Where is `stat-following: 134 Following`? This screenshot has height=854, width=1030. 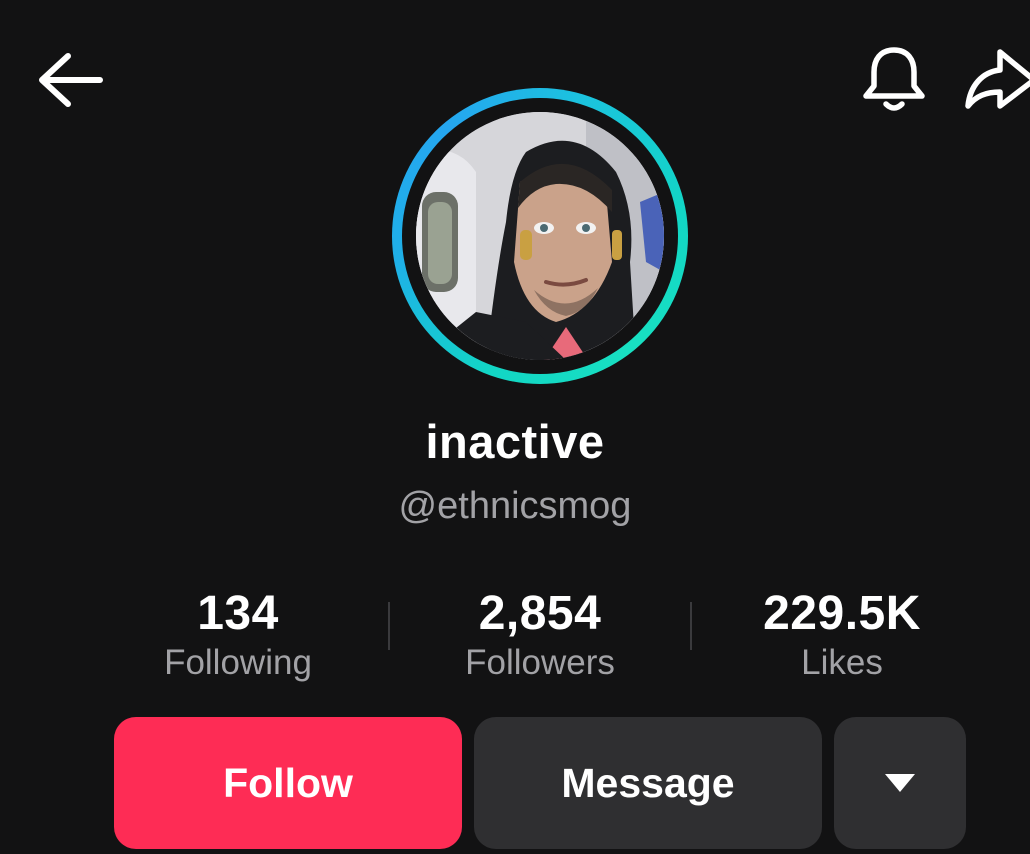 stat-following: 134 Following is located at coordinates (238, 634).